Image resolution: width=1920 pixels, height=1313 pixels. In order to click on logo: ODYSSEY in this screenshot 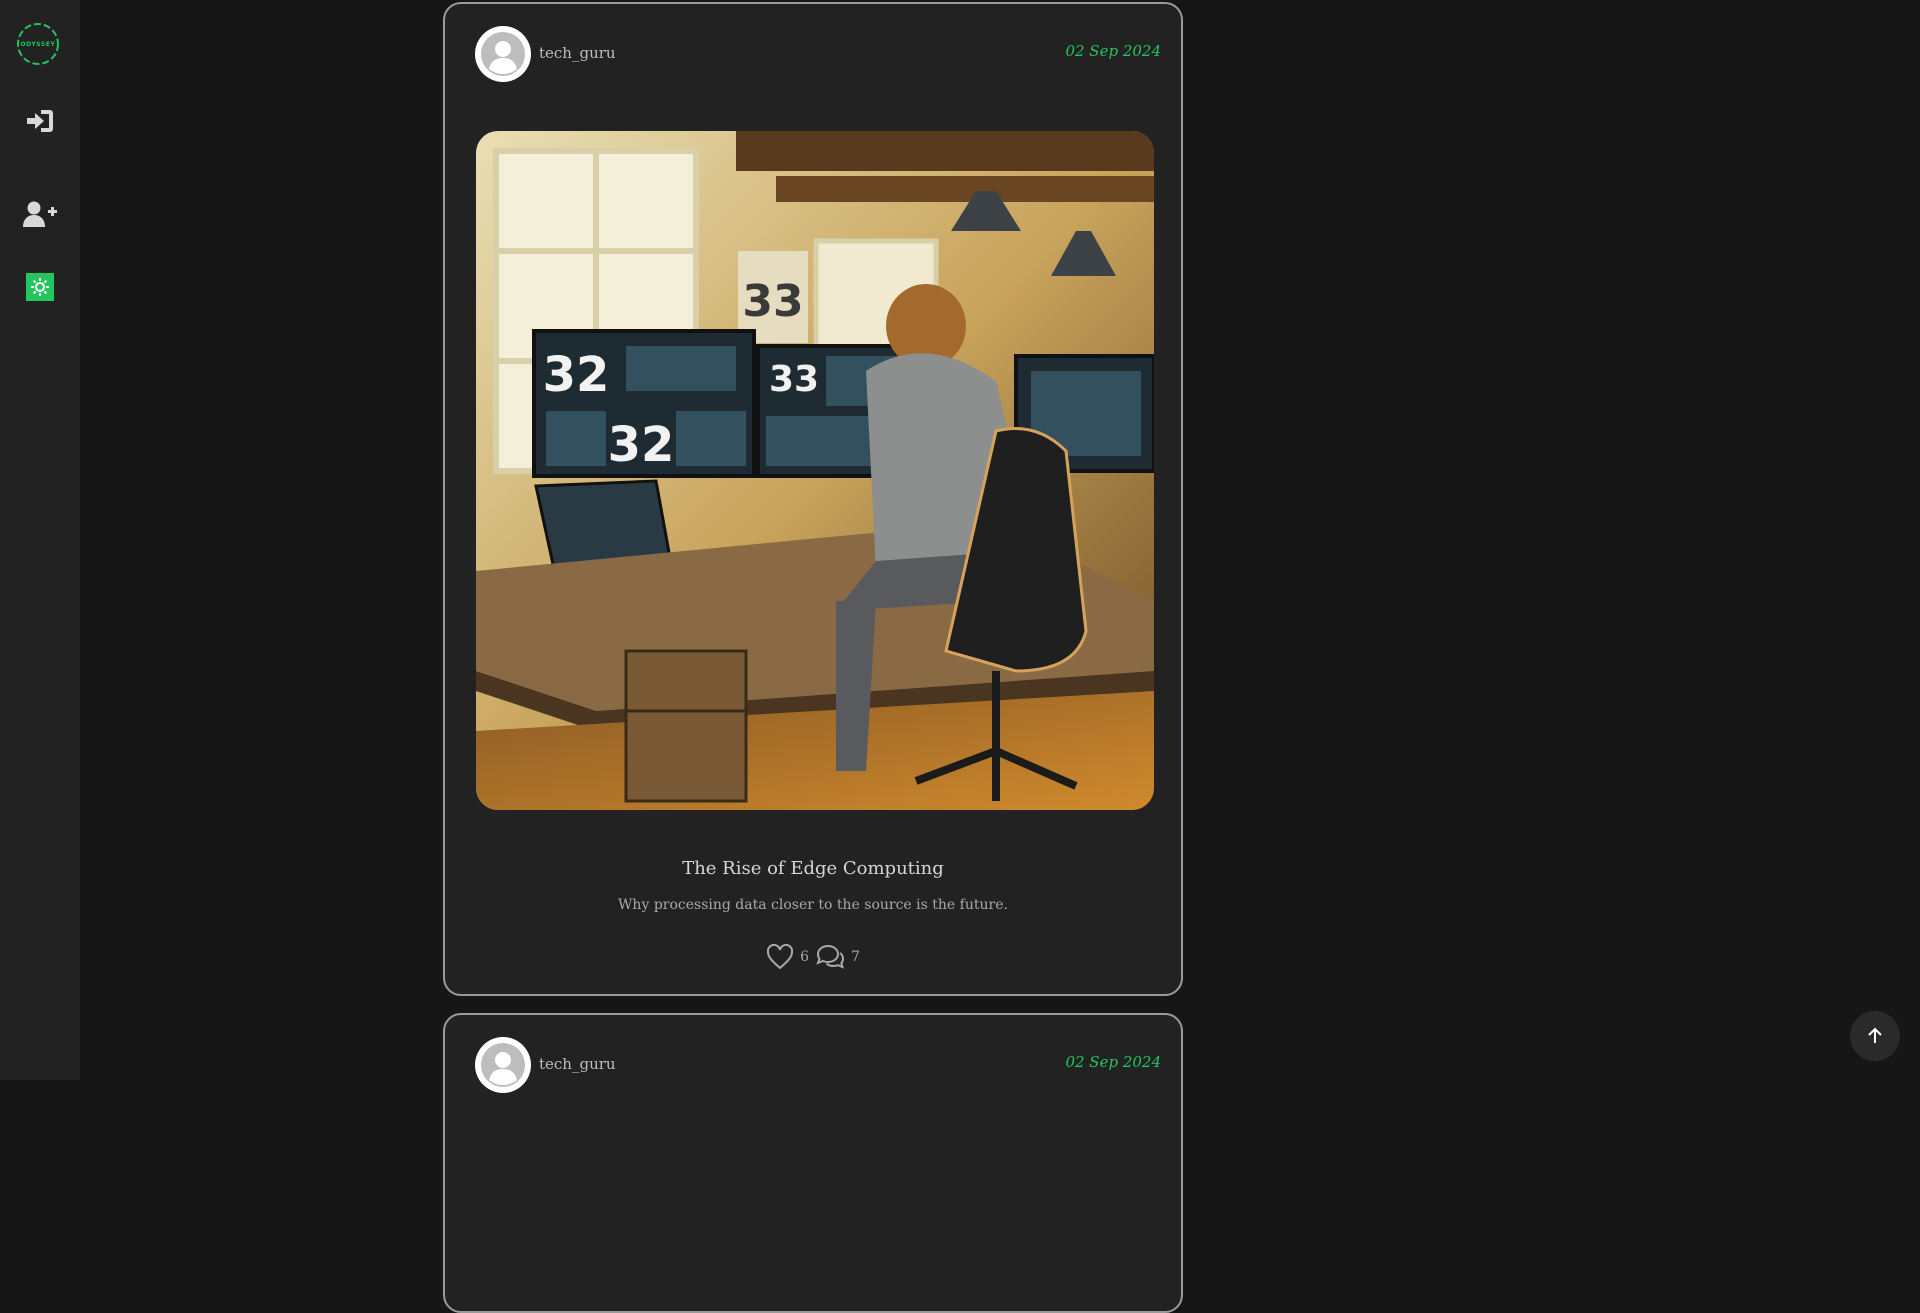, I will do `click(38, 44)`.